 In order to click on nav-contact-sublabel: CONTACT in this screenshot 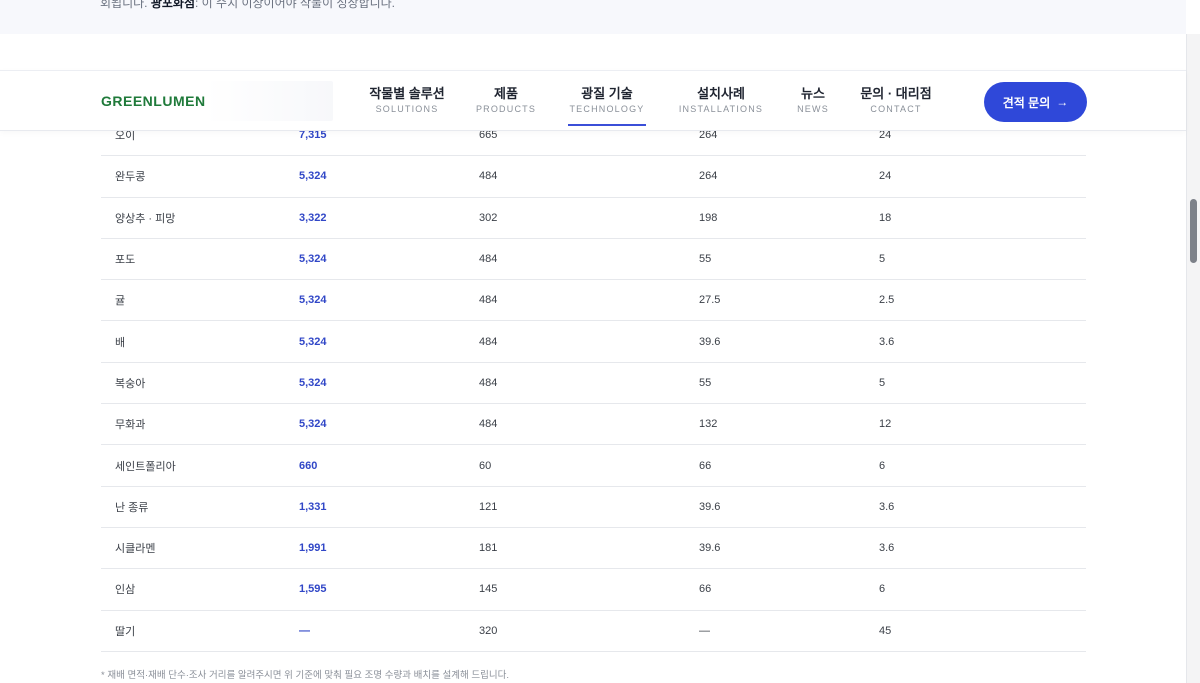, I will do `click(896, 109)`.